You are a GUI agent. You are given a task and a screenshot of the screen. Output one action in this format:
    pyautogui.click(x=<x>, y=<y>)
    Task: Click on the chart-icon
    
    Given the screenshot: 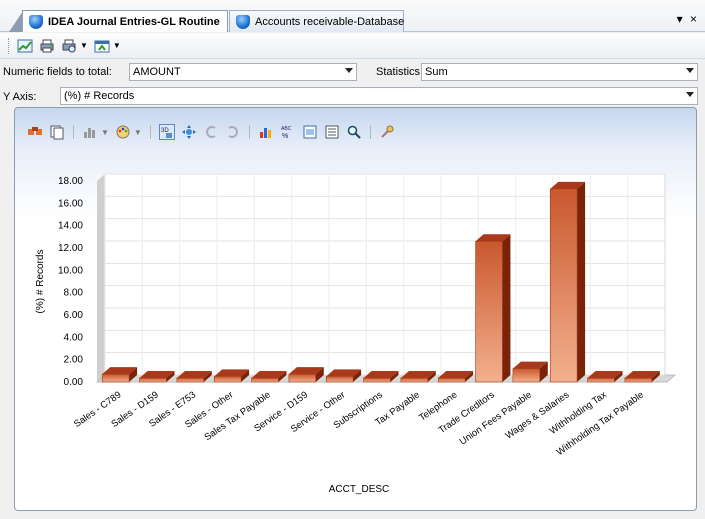 What is the action you would take?
    pyautogui.click(x=25, y=46)
    